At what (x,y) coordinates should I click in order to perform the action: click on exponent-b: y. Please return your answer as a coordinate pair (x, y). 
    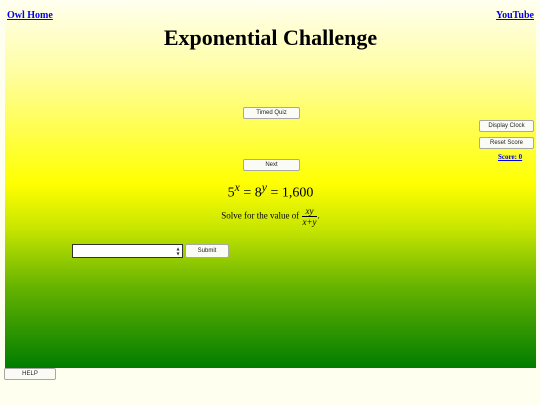
    Looking at the image, I should click on (264, 187).